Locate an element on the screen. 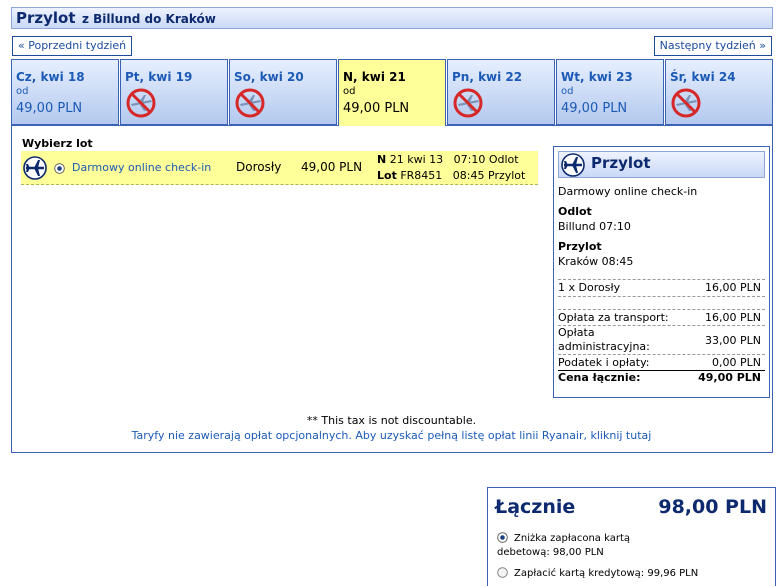 This screenshot has height=586, width=783. day-tab-sat-20: So, kwi 20 is located at coordinates (283, 92).